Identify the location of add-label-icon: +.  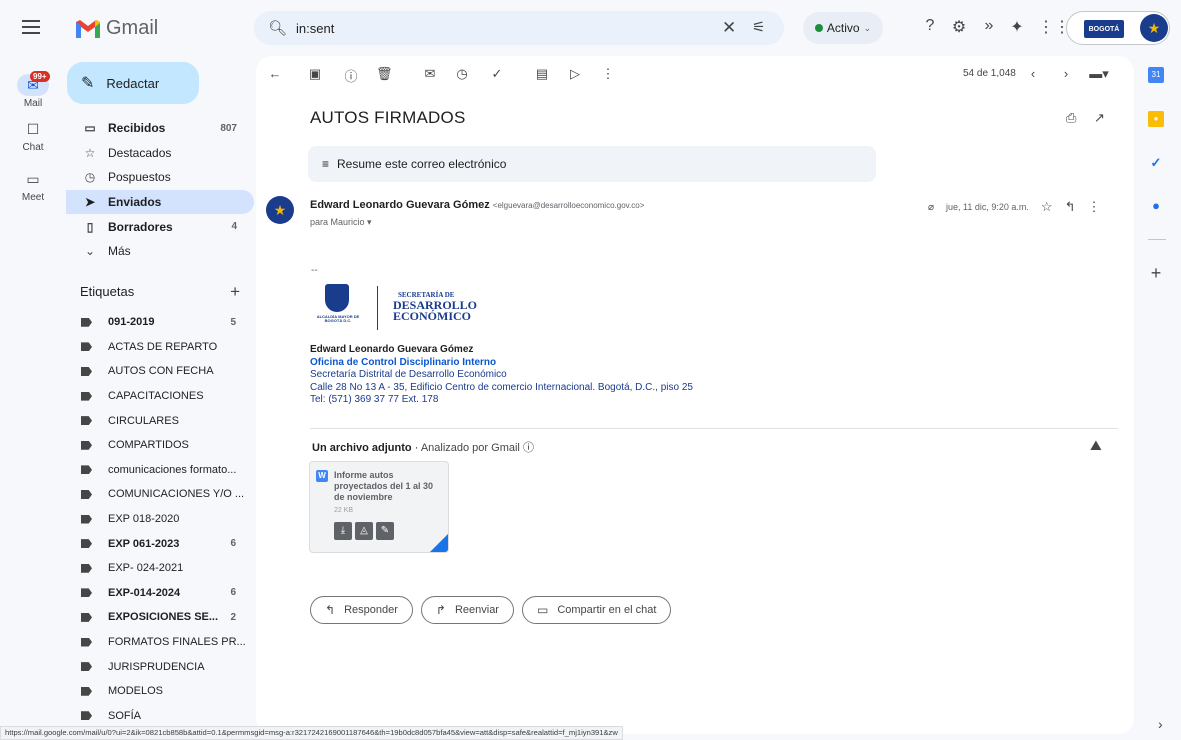
(235, 292).